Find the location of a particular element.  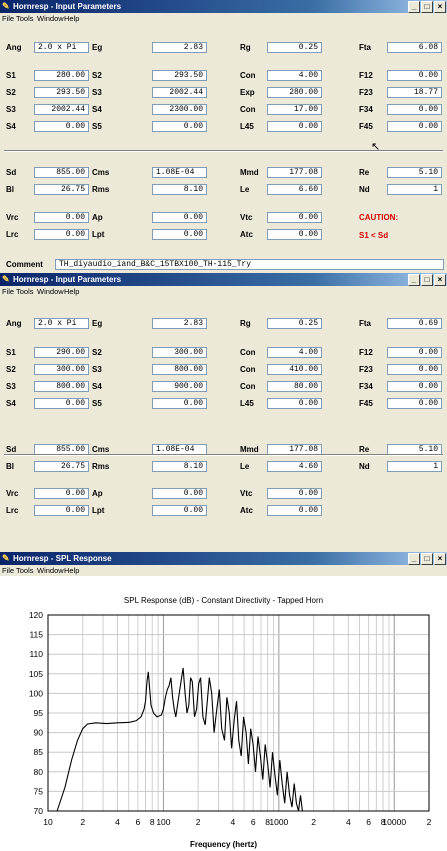

x-tick-label: 2 is located at coordinates (313, 822).